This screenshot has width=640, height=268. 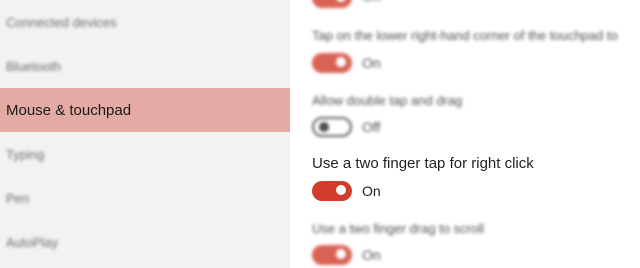 What do you see at coordinates (398, 228) in the screenshot?
I see `setting-label: Use a two finger drag to scroll` at bounding box center [398, 228].